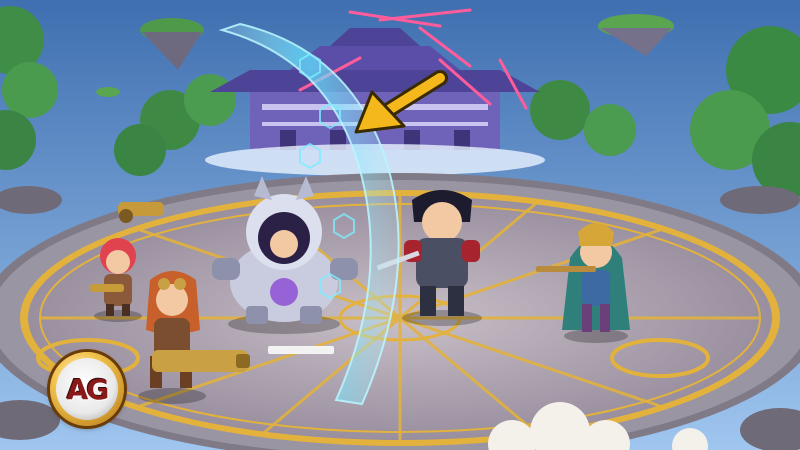 The height and width of the screenshot is (450, 800). I want to click on enemy-health-fill, so click(301, 350).